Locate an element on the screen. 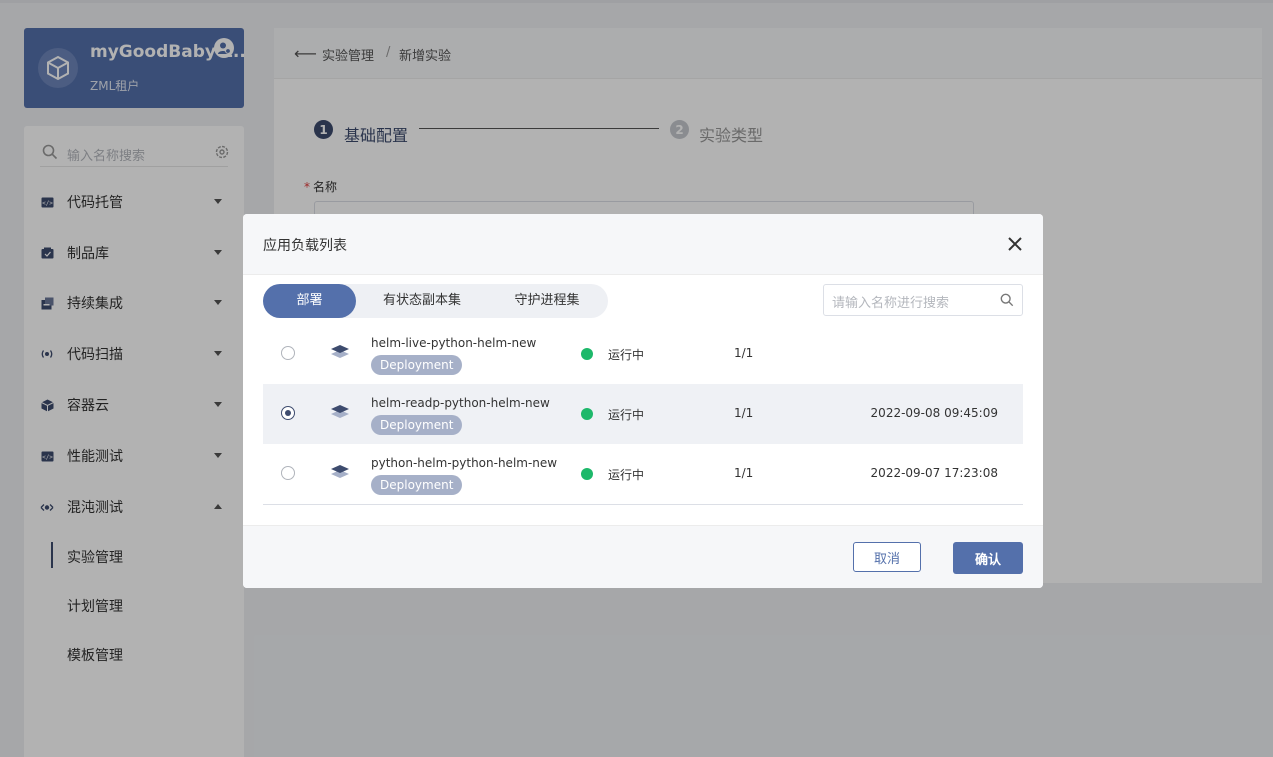  workload-search-input: 请输入名称进行搜索 is located at coordinates (923, 300).